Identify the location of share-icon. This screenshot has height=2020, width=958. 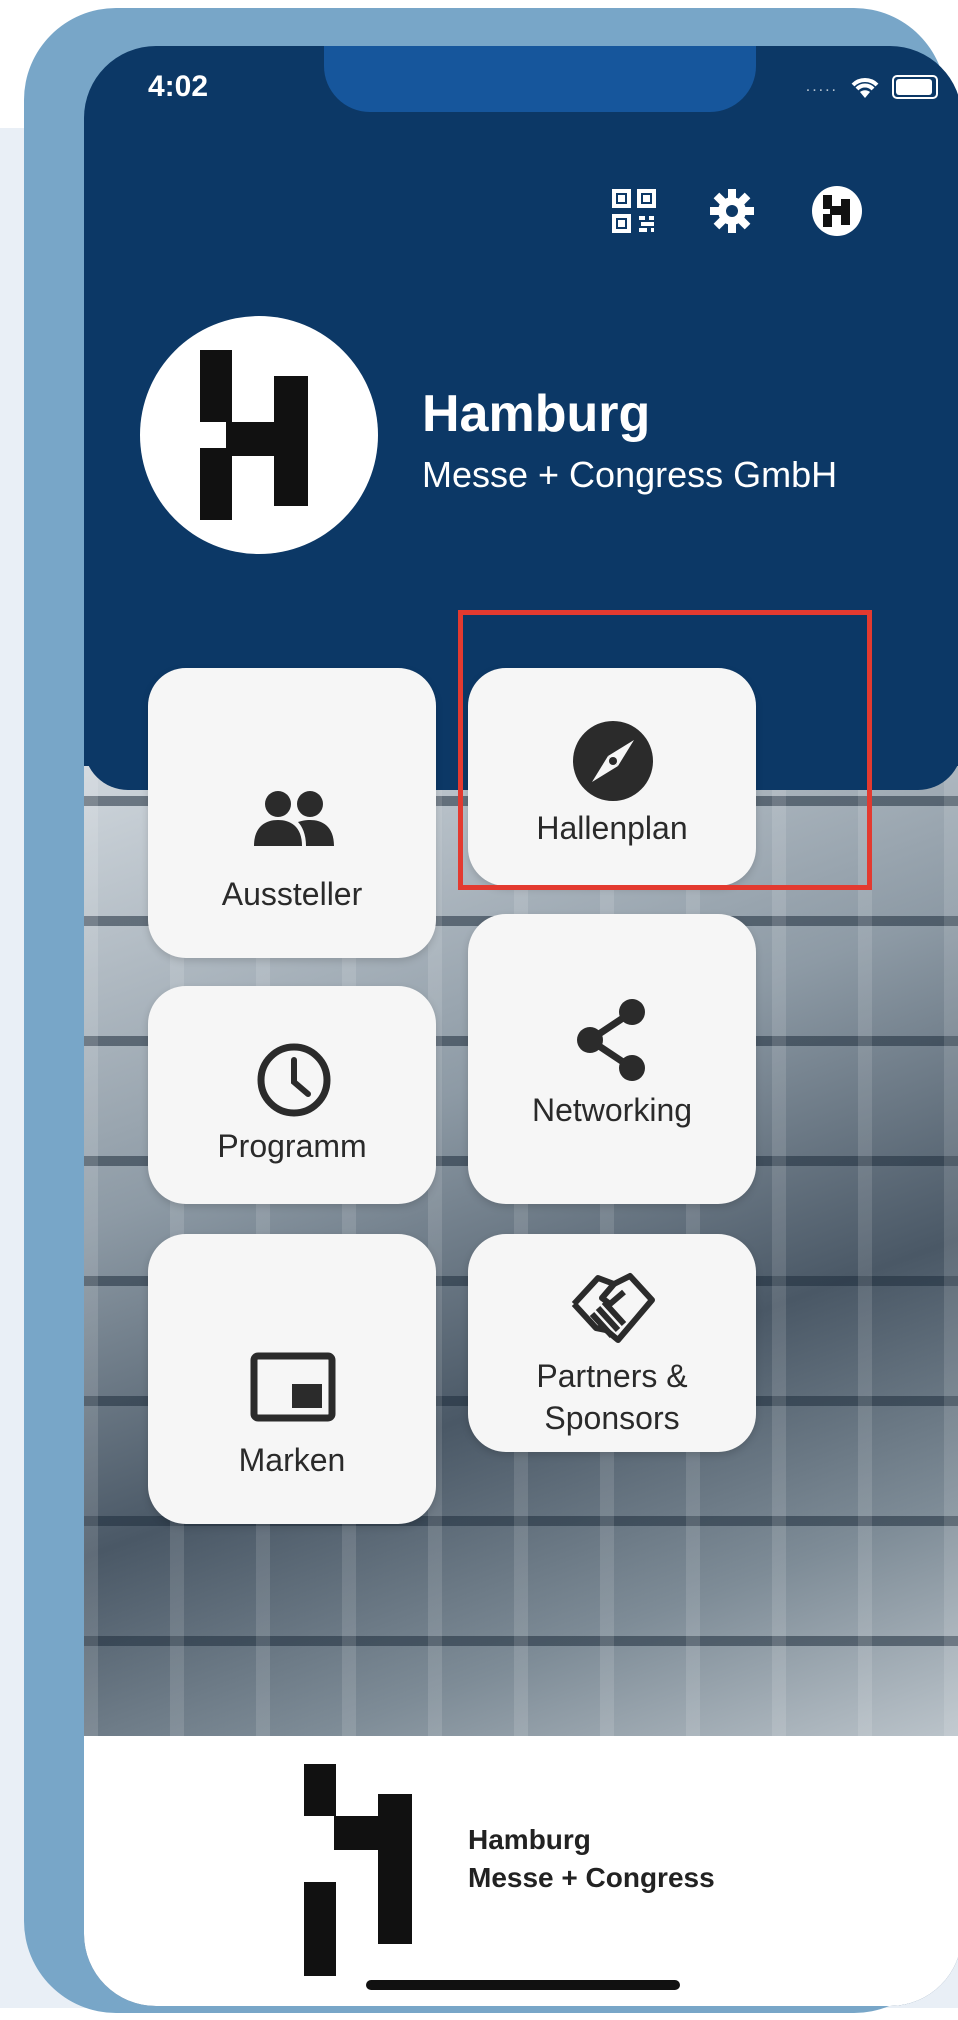
(611, 1040).